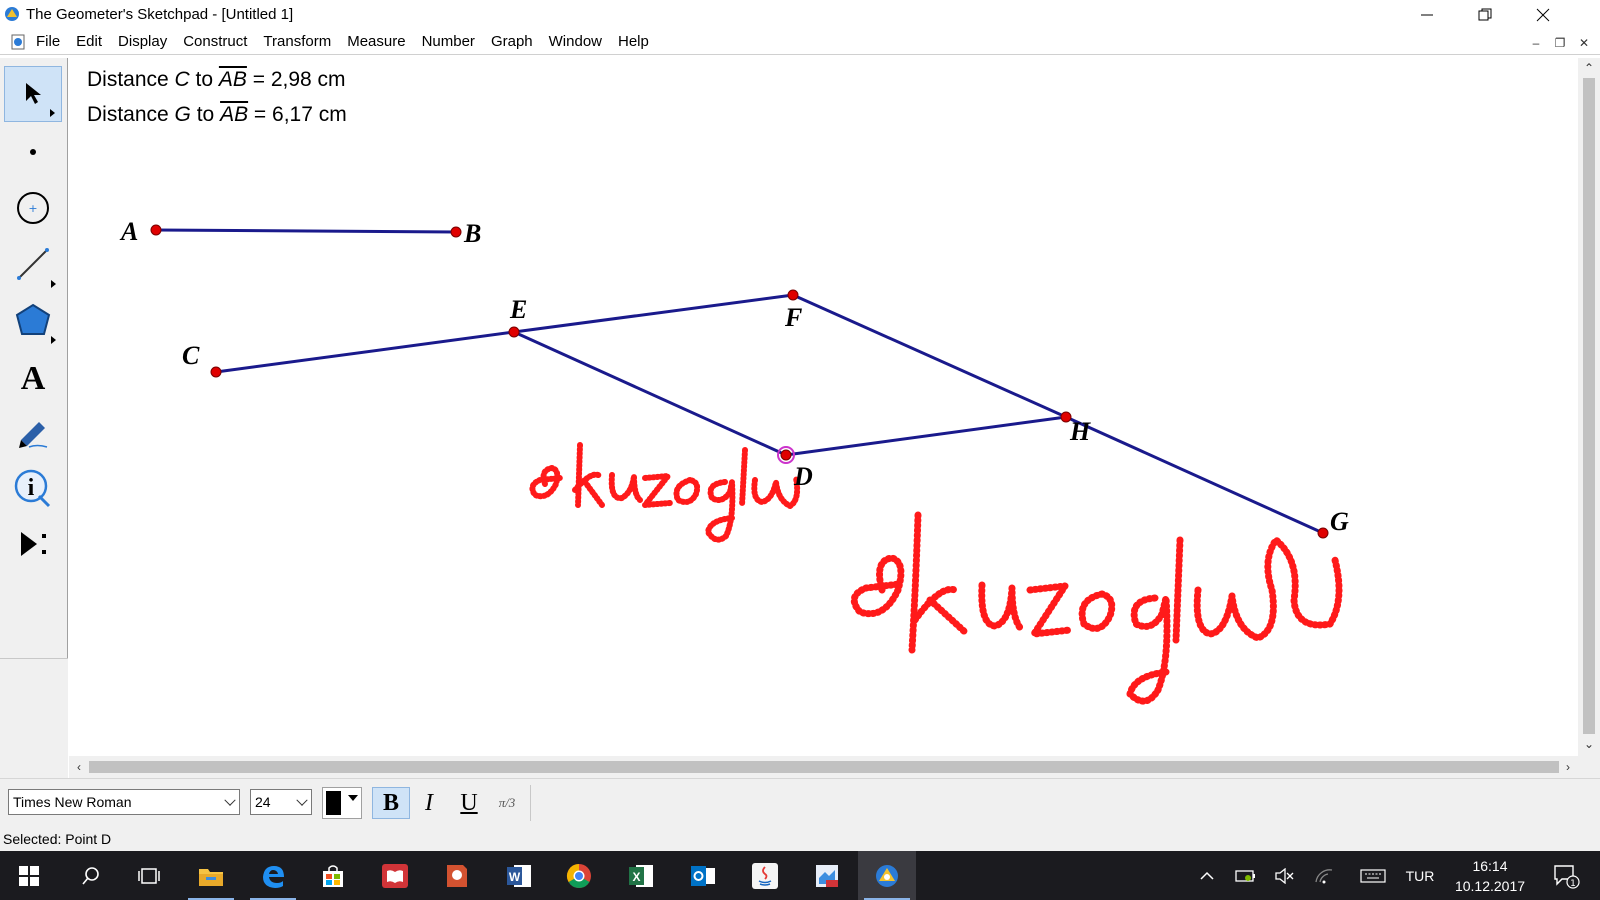 The height and width of the screenshot is (900, 1600). What do you see at coordinates (1485, 15) in the screenshot?
I see `restore-button` at bounding box center [1485, 15].